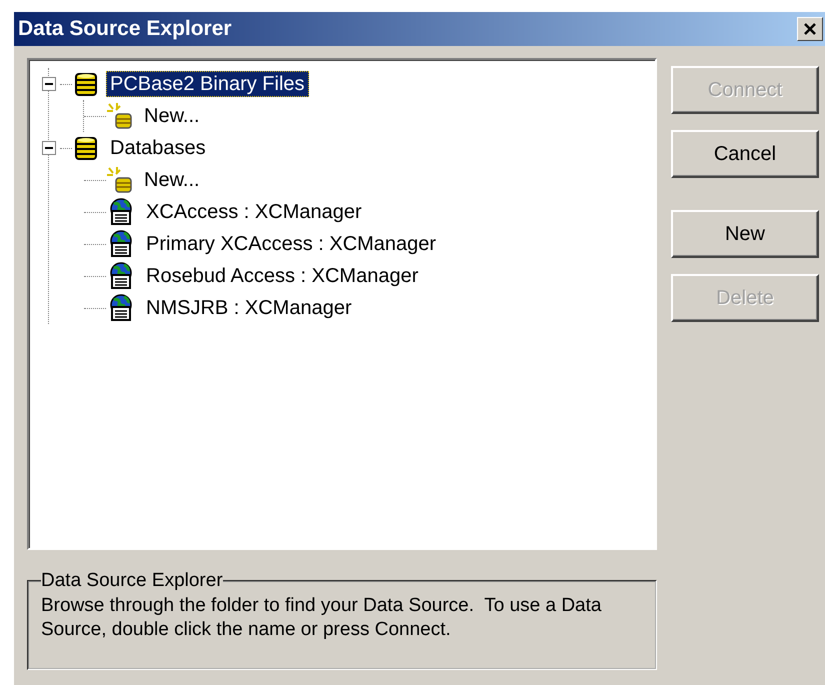 This screenshot has width=825, height=685. I want to click on tree-item: PCBase2 Binary Files, so click(207, 84).